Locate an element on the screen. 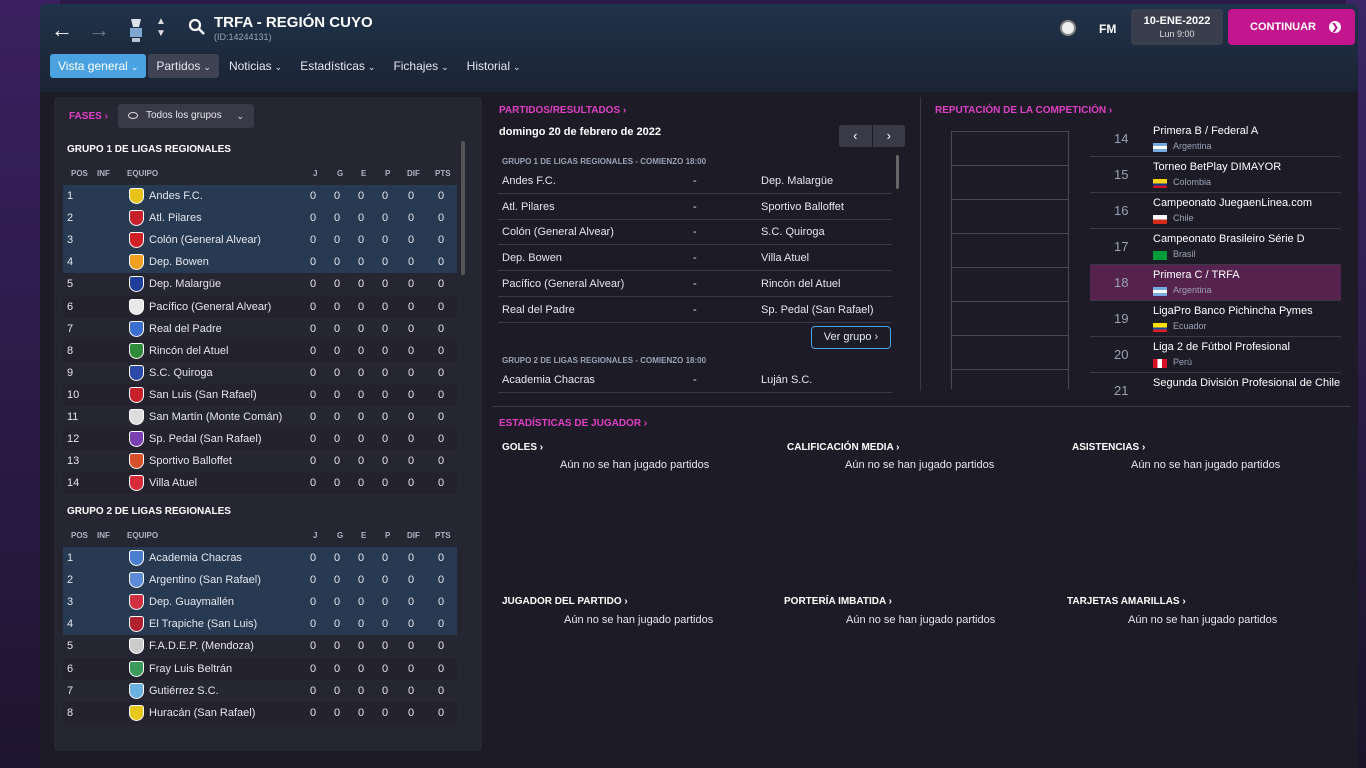 The image size is (1366, 768). table-row: 7 Gutiérrez S.C. 0 0 0 0 0 0 is located at coordinates (260, 691).